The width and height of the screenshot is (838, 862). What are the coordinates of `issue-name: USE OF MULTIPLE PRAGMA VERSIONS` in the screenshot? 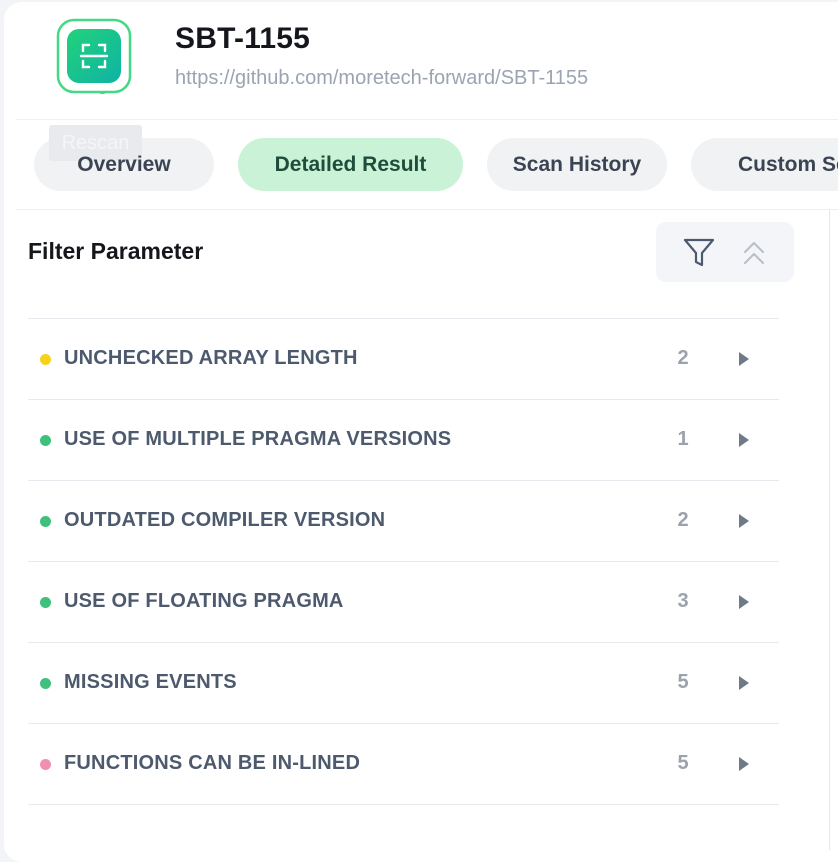 It's located at (258, 439).